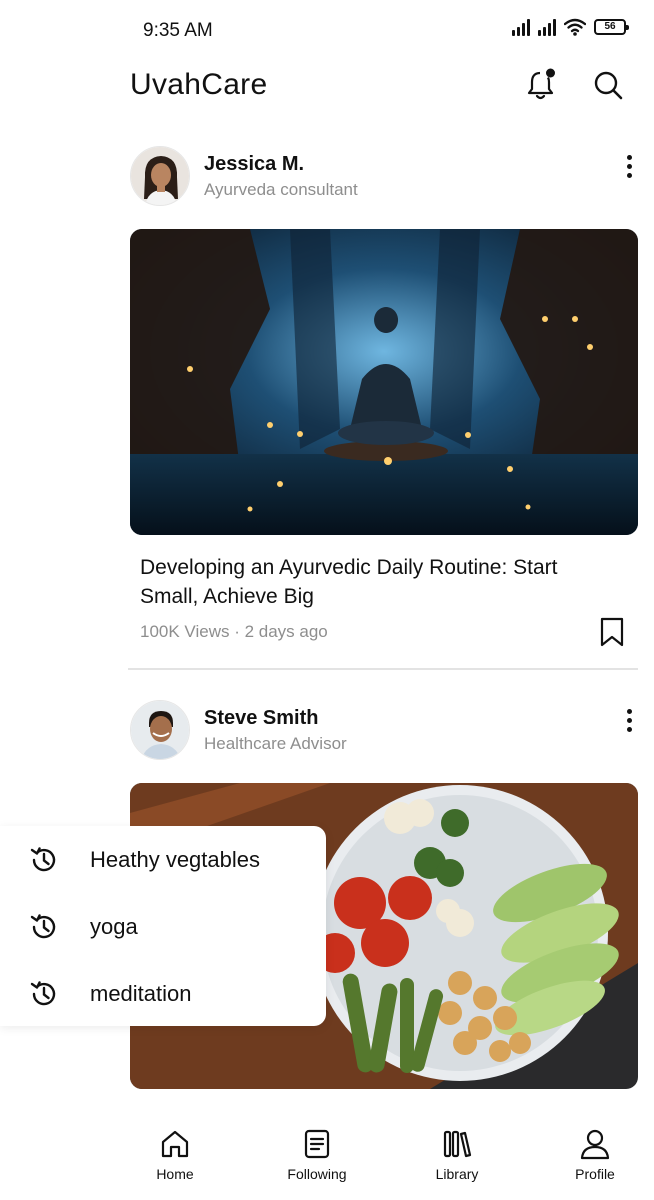  What do you see at coordinates (595, 1174) in the screenshot?
I see `nav-profile-label: Profile` at bounding box center [595, 1174].